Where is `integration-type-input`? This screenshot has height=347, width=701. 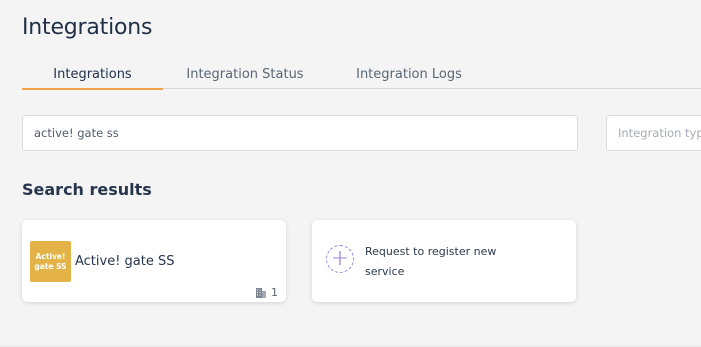
integration-type-input is located at coordinates (654, 133).